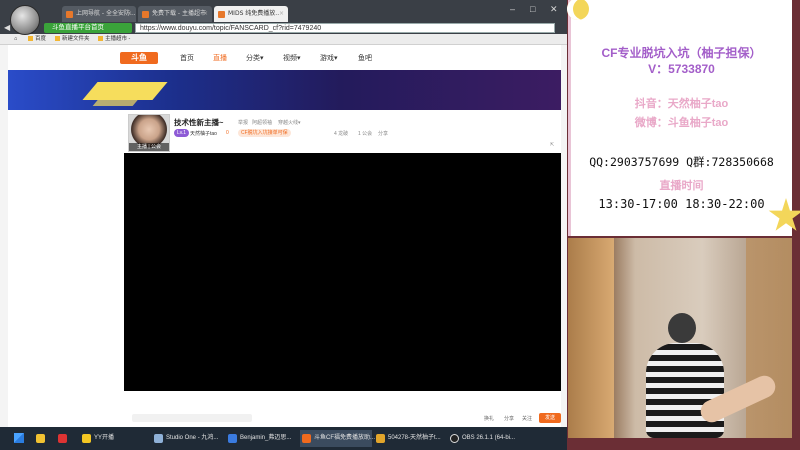 Image resolution: width=800 pixels, height=450 pixels. I want to click on nav-video: 视频▾, so click(292, 58).